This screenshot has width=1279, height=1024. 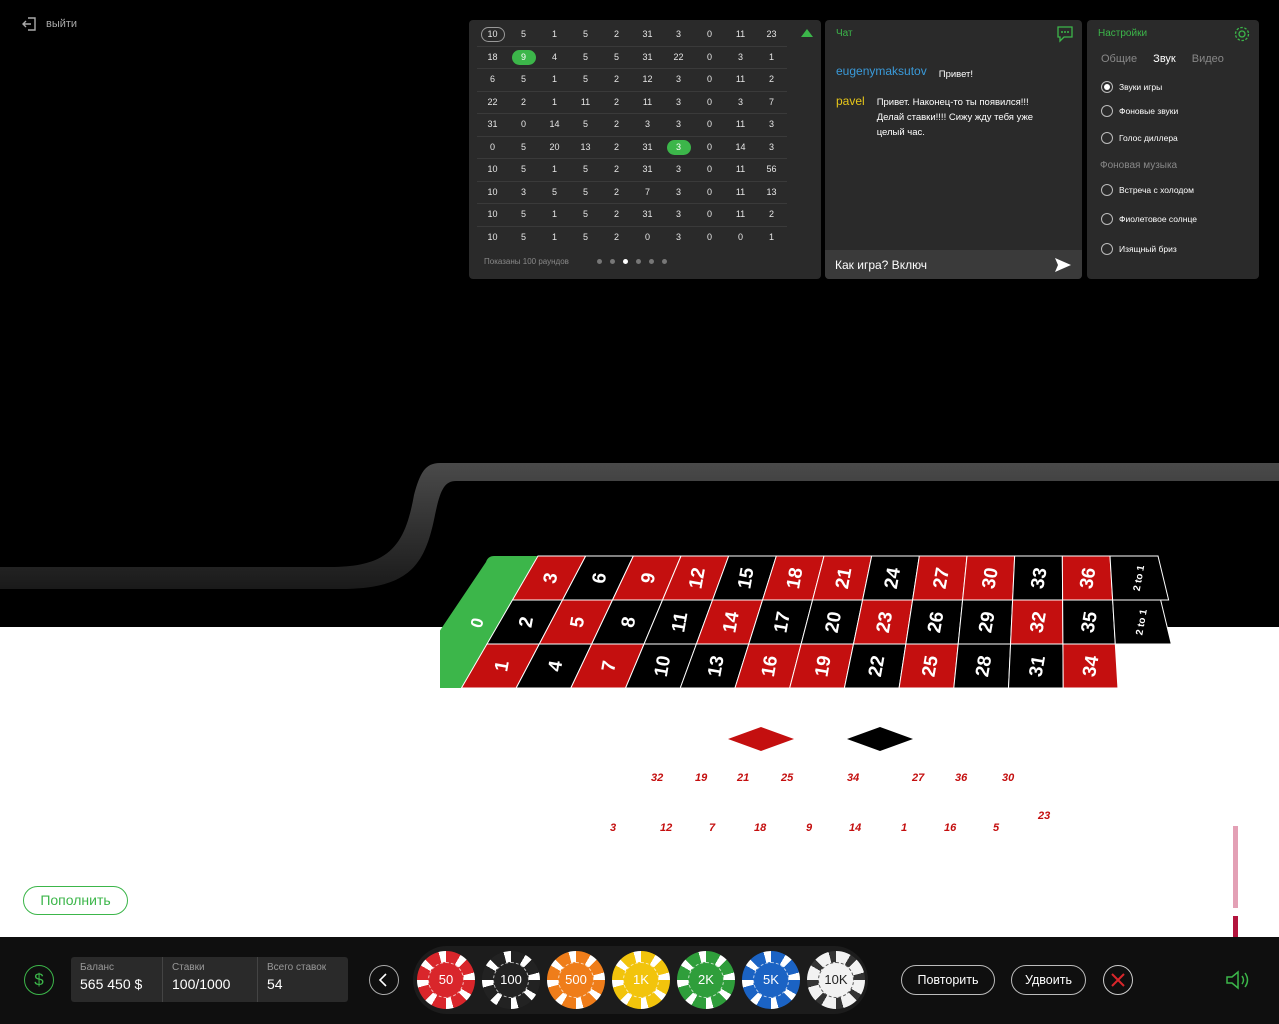 What do you see at coordinates (1139, 138) in the screenshot?
I see `option-dealer-voice: Голос диллера` at bounding box center [1139, 138].